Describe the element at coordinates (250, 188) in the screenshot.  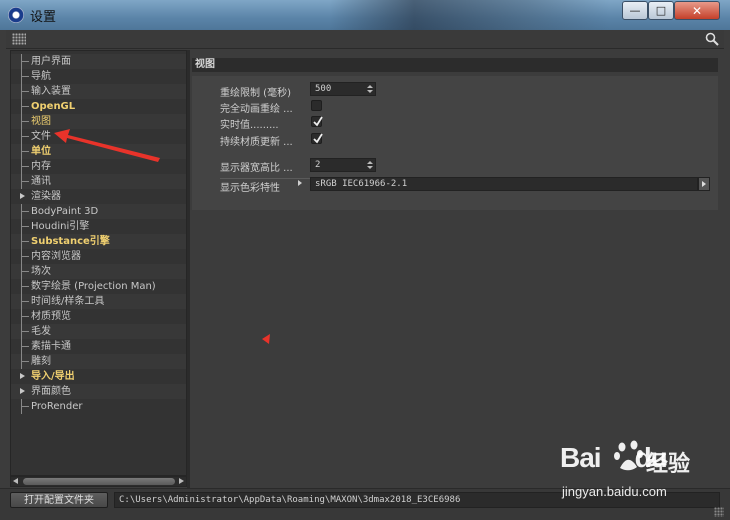
I see `display-color-profile-label: 显示色彩特性` at that location.